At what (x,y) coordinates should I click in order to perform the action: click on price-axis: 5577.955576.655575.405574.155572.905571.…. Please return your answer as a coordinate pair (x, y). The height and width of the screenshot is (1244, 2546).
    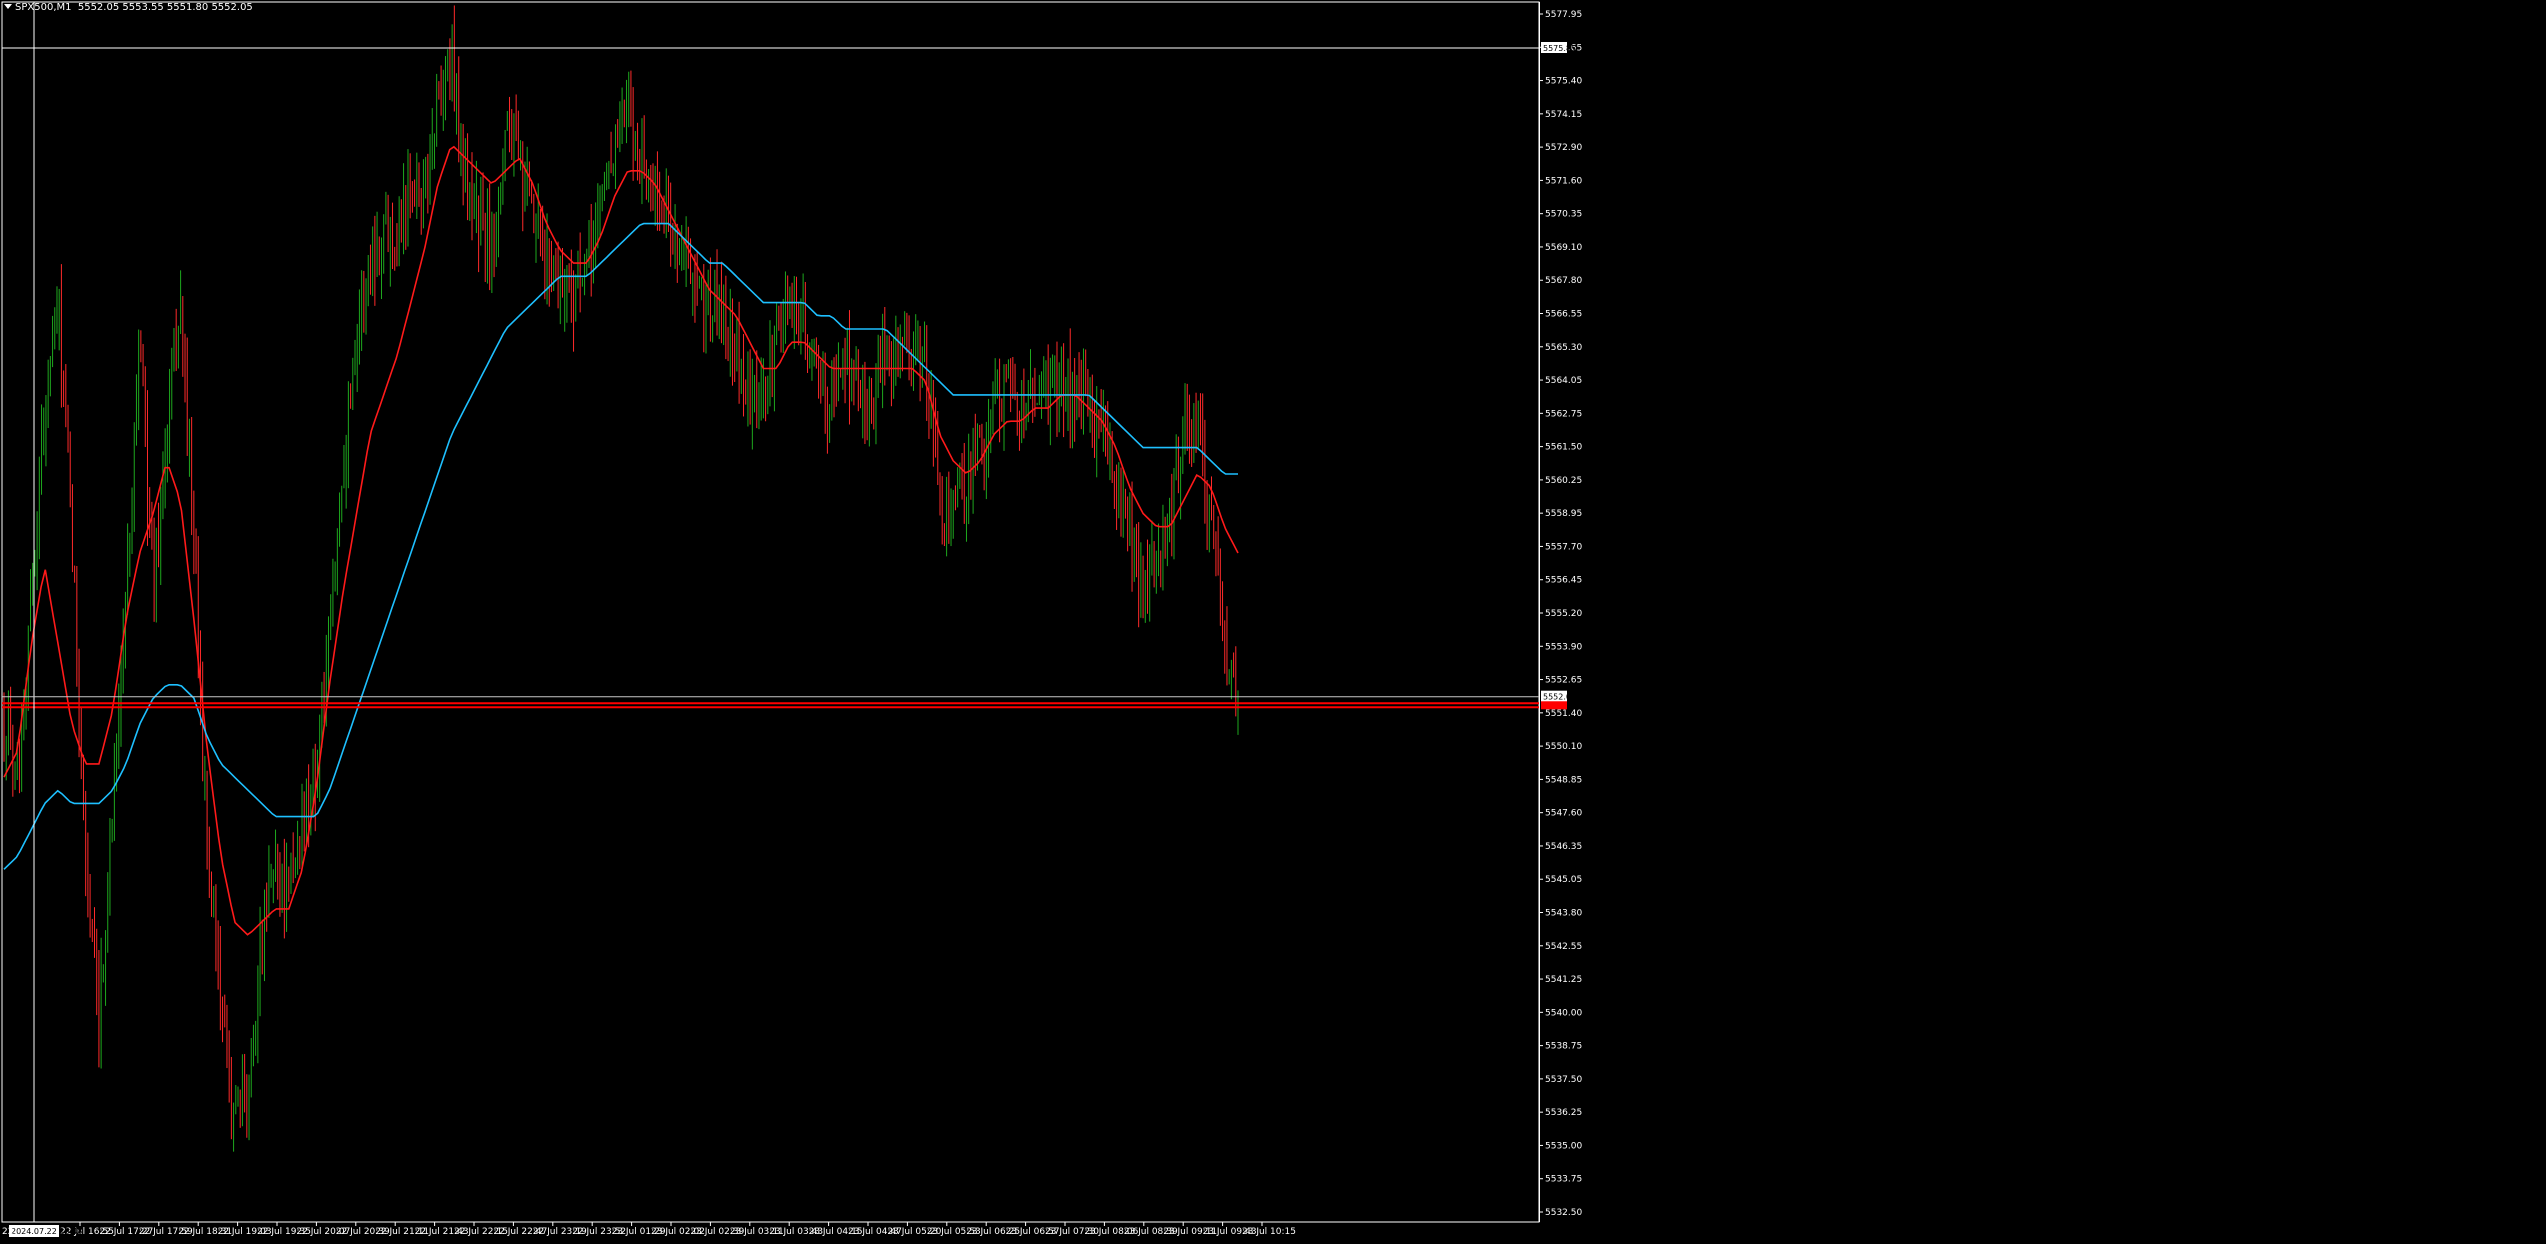
    Looking at the image, I should click on (1560, 614).